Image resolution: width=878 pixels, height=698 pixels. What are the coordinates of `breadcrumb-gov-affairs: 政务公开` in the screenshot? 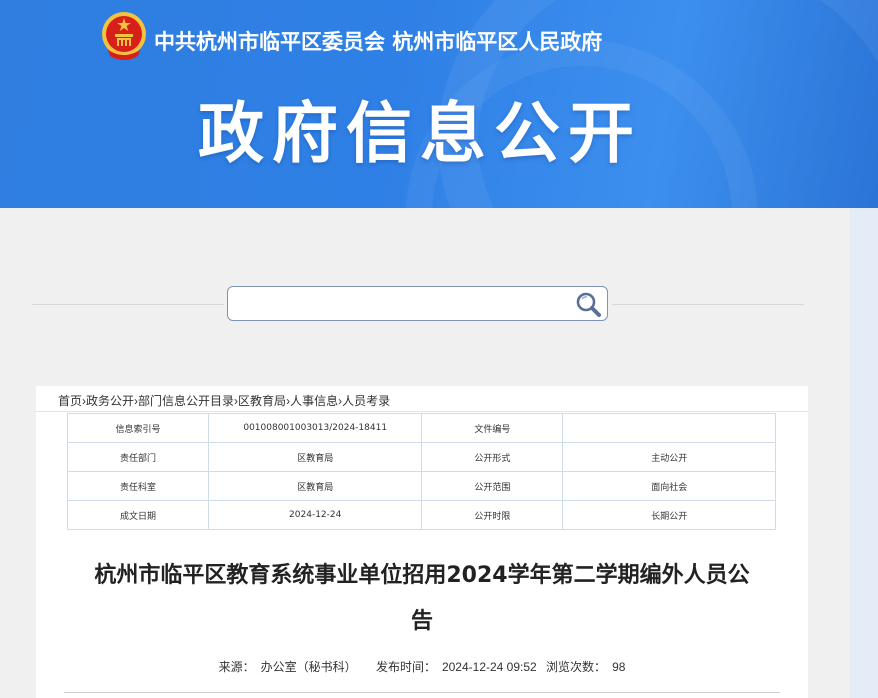 It's located at (110, 401).